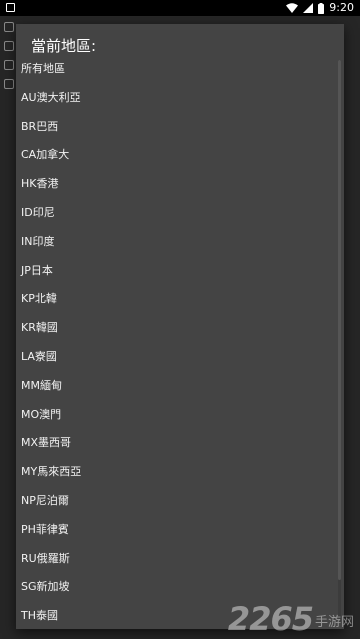  What do you see at coordinates (177, 98) in the screenshot?
I see `region-item-au: AU澳大利亞` at bounding box center [177, 98].